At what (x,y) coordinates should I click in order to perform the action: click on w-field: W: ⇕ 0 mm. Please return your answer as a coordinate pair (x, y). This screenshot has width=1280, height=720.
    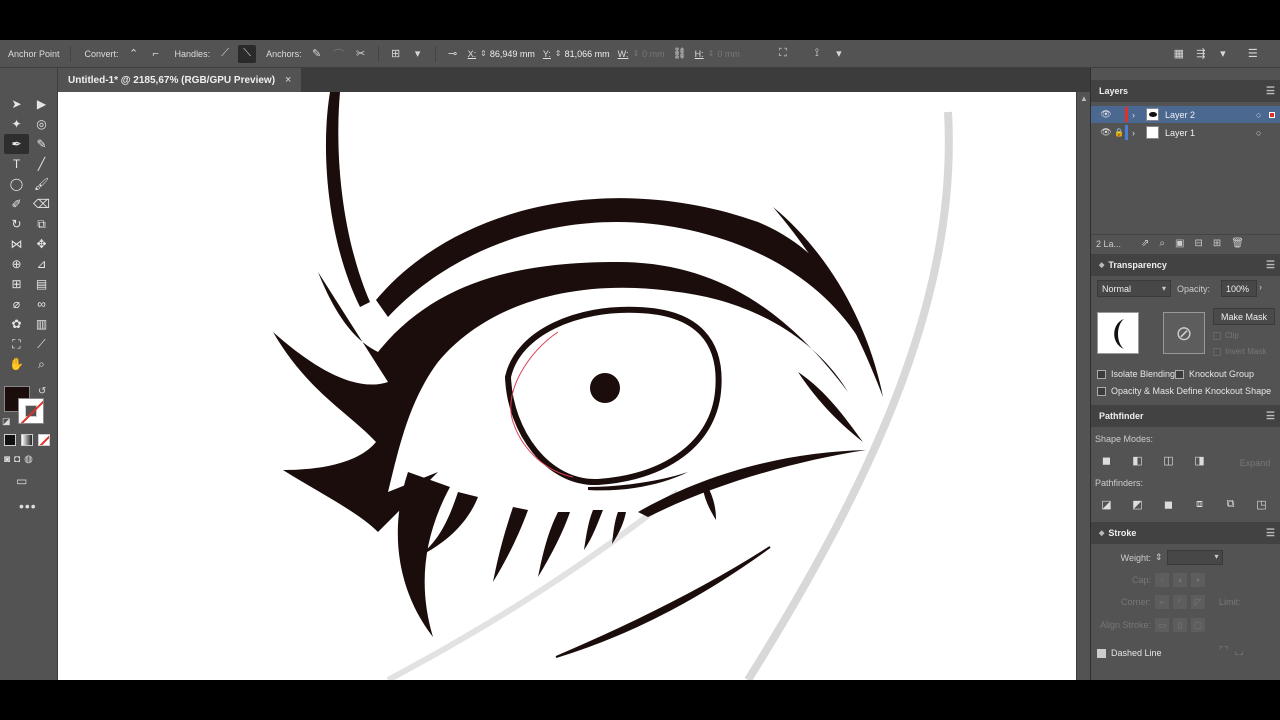
    Looking at the image, I should click on (641, 54).